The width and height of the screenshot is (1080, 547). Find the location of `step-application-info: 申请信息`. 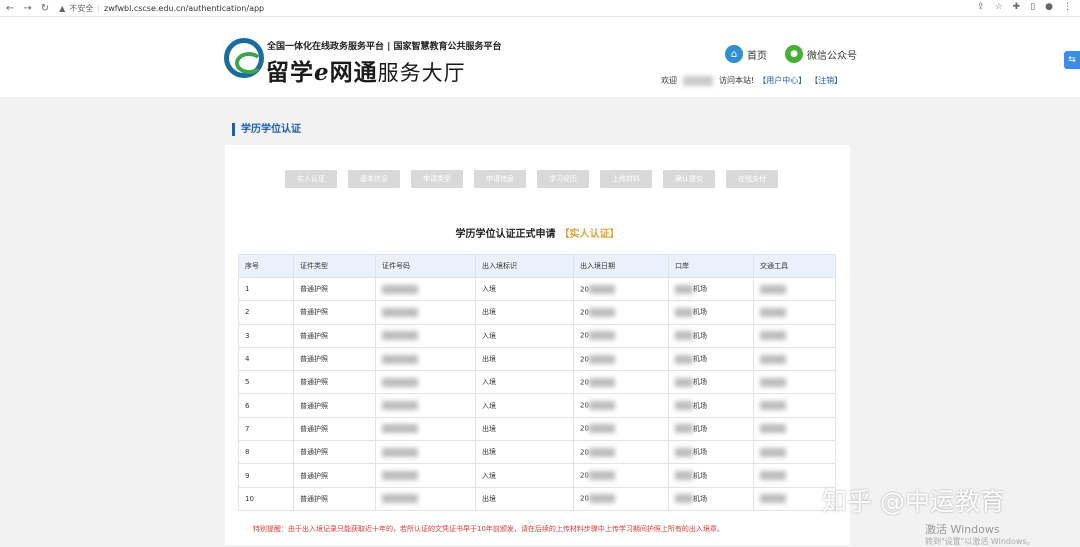

step-application-info: 申请信息 is located at coordinates (500, 179).